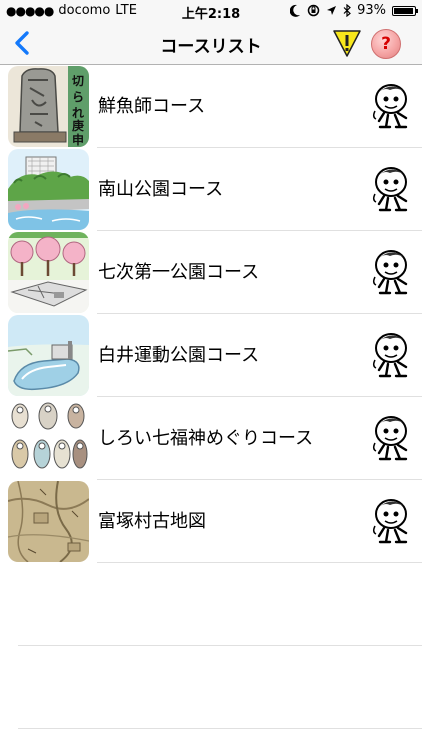 The width and height of the screenshot is (422, 750). Describe the element at coordinates (78, 113) in the screenshot. I see `thumbnail-caption-3: れ` at that location.